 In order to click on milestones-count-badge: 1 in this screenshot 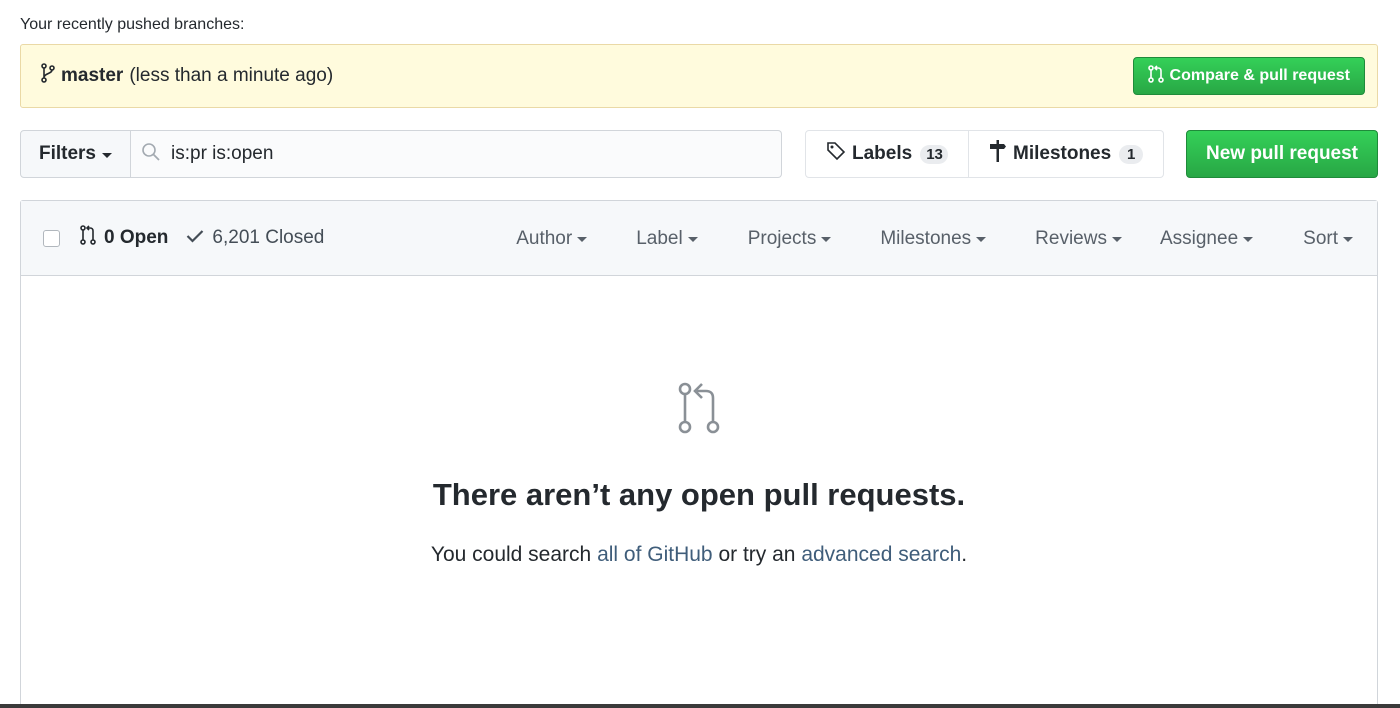, I will do `click(1131, 154)`.